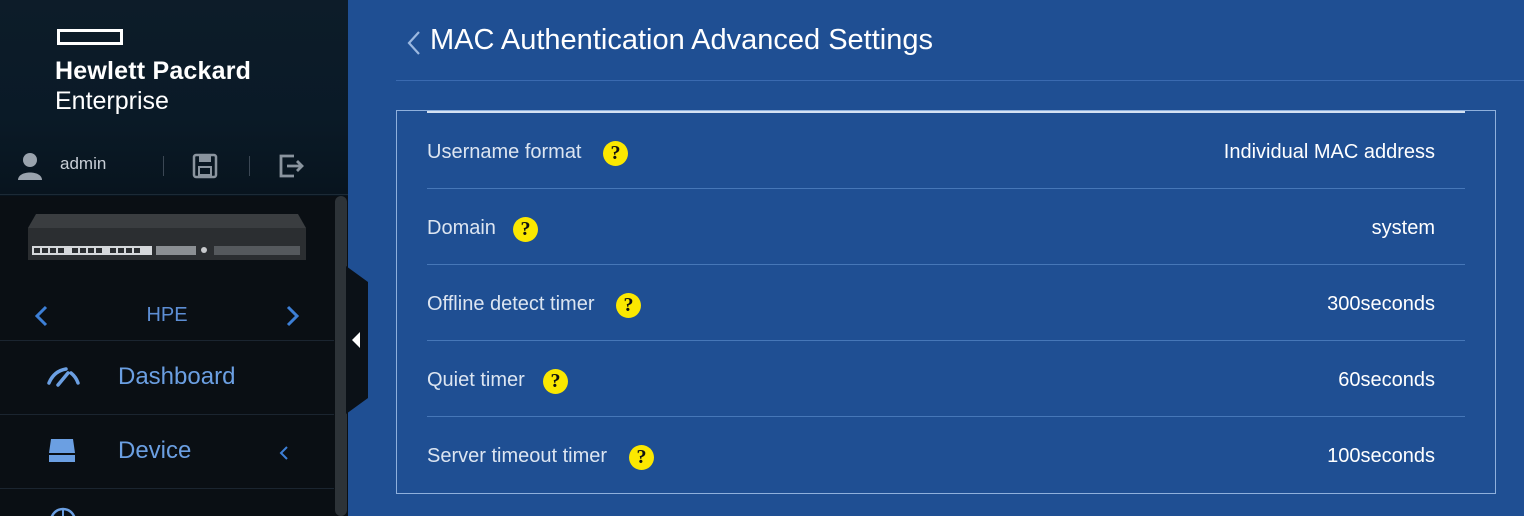 The width and height of the screenshot is (1524, 516). Describe the element at coordinates (291, 166) in the screenshot. I see `logout-icon` at that location.